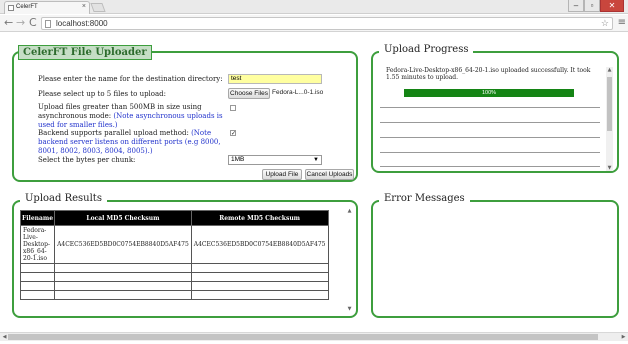  I want to click on remote-md5-cell: A4CEC536ED5BD0C0754EB8840D5AF475, so click(259, 244).